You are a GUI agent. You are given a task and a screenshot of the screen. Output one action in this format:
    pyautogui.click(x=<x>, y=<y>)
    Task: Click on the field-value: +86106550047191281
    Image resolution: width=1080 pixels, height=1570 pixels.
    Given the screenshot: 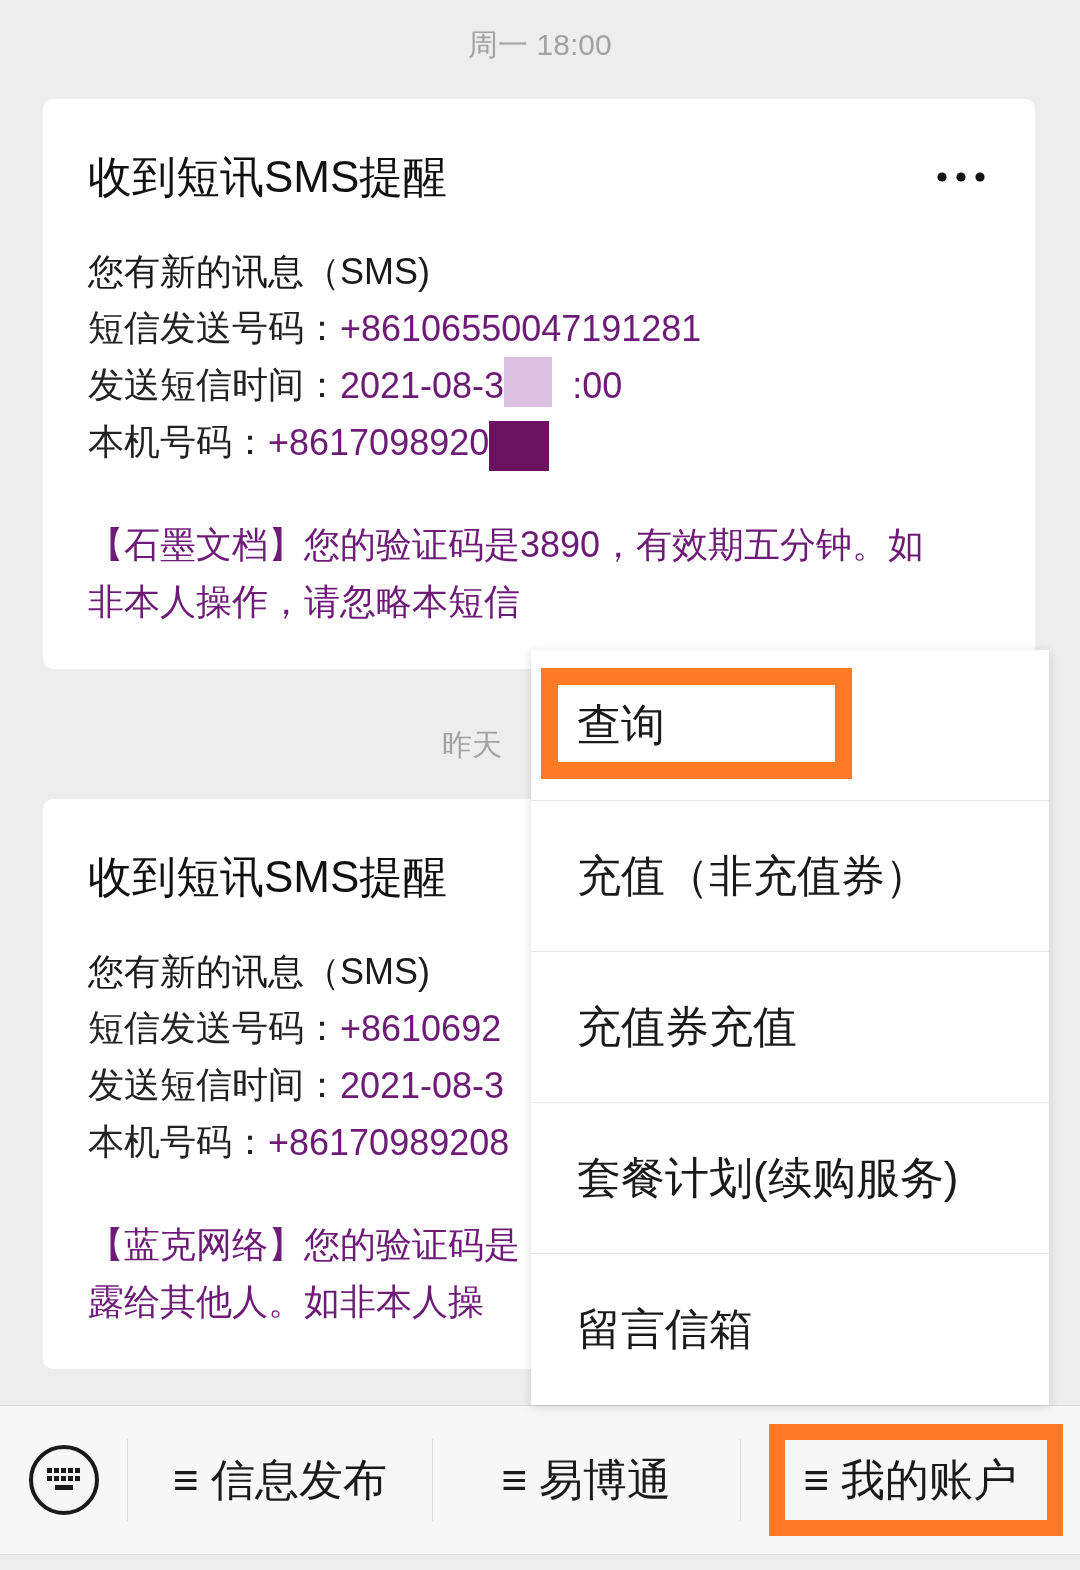 What is the action you would take?
    pyautogui.click(x=521, y=328)
    